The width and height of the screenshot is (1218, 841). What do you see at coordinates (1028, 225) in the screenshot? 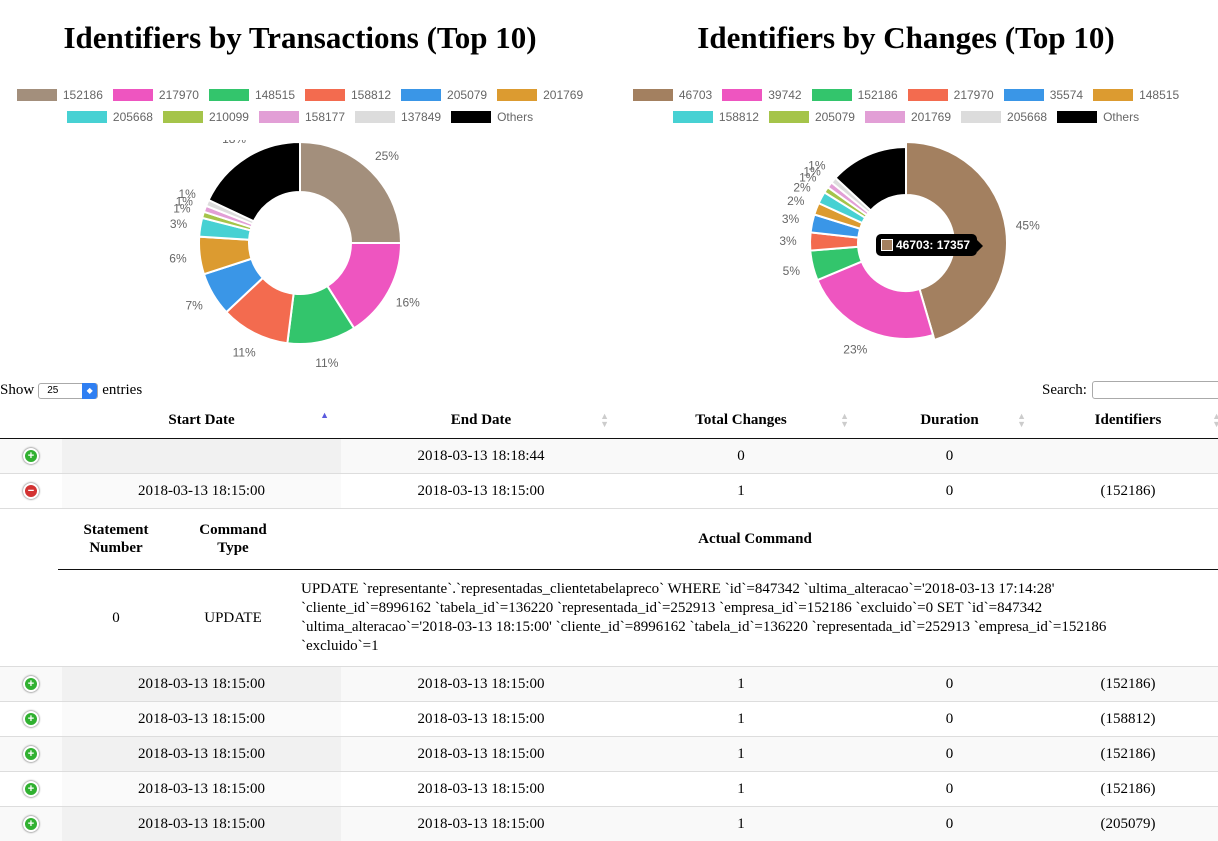
I see `pie-value-label: 45%` at bounding box center [1028, 225].